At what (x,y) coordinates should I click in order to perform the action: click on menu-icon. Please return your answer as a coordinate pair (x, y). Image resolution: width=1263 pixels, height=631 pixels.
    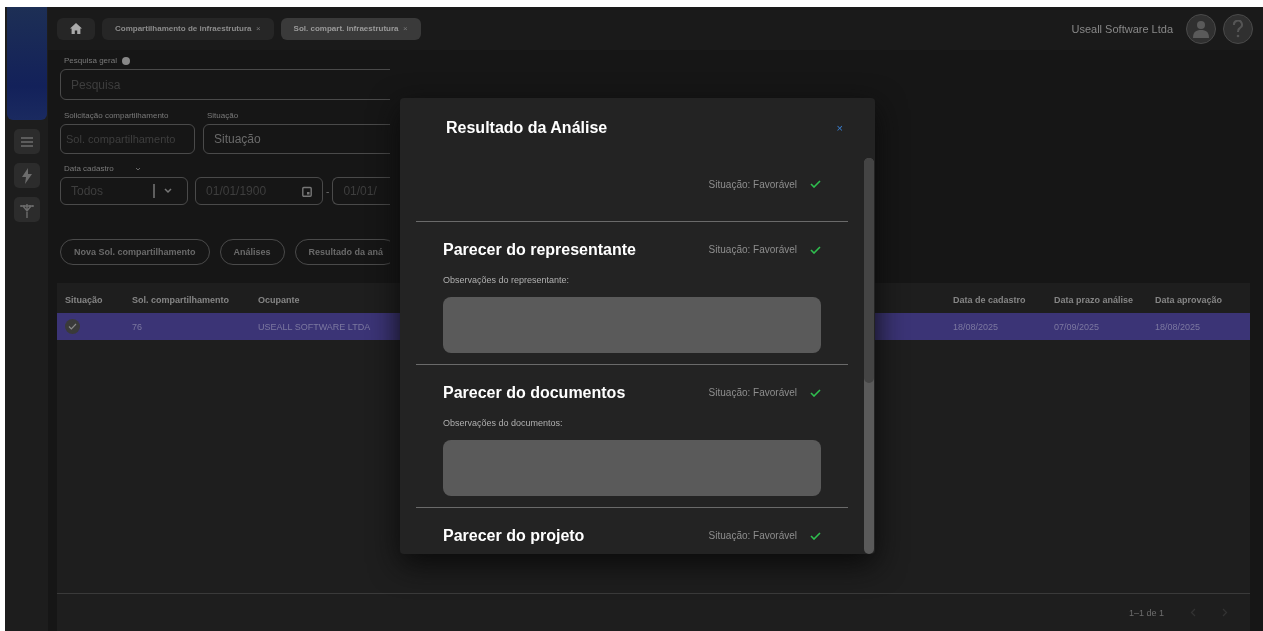
    Looking at the image, I should click on (26, 141).